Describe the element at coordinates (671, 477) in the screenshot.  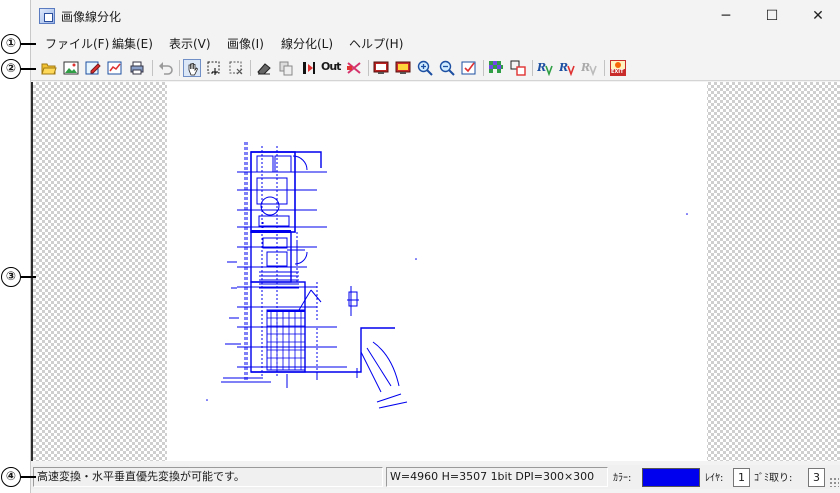
I see `color-swatch` at that location.